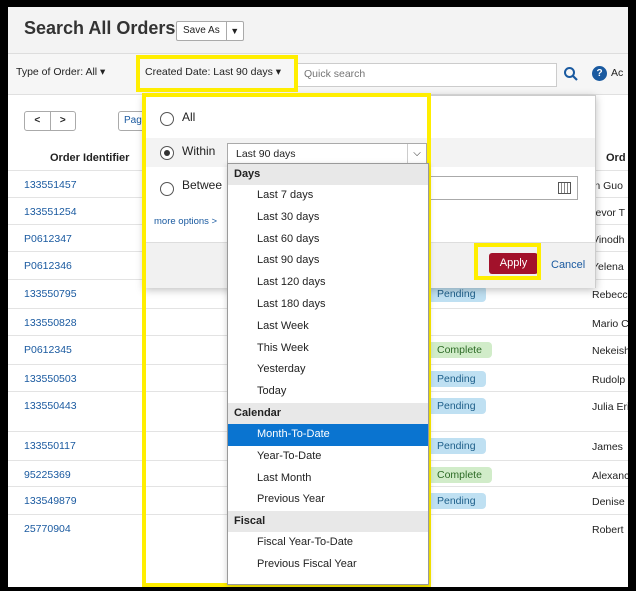 Image resolution: width=636 pixels, height=591 pixels. I want to click on order-id-link: P0612347, so click(48, 239).